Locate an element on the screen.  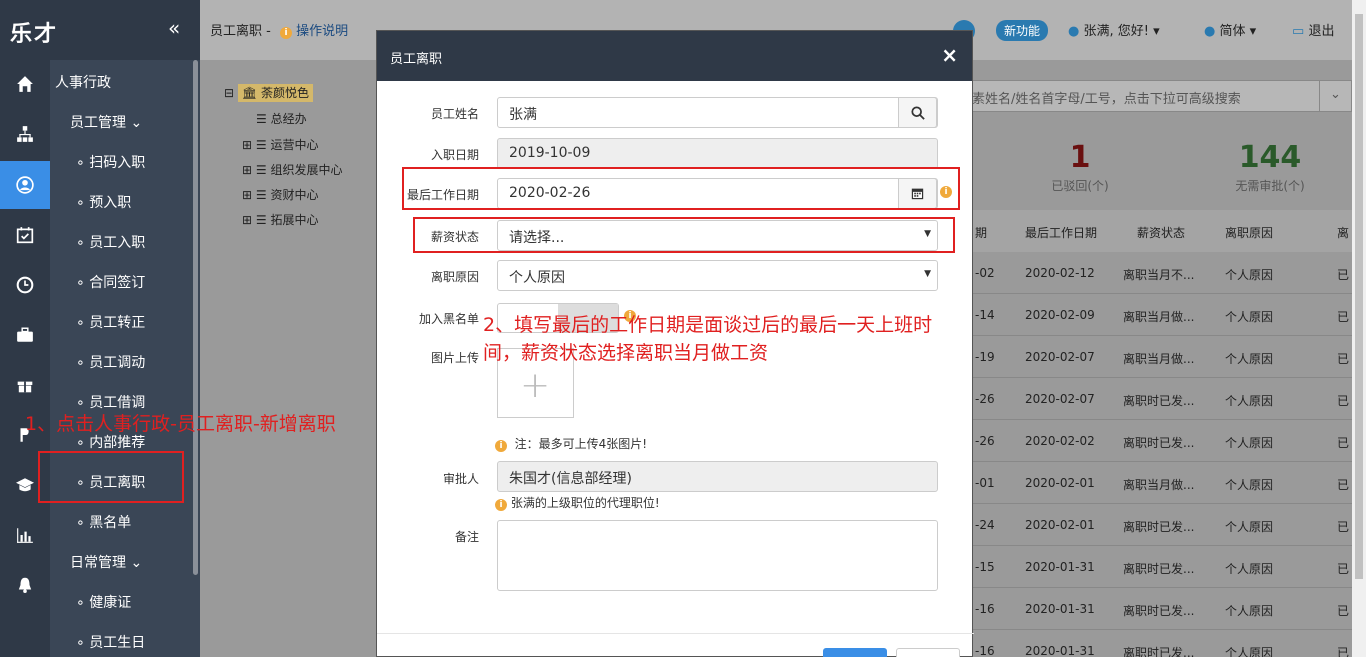
nav-item: ∘ 黑名单 is located at coordinates (103, 522).